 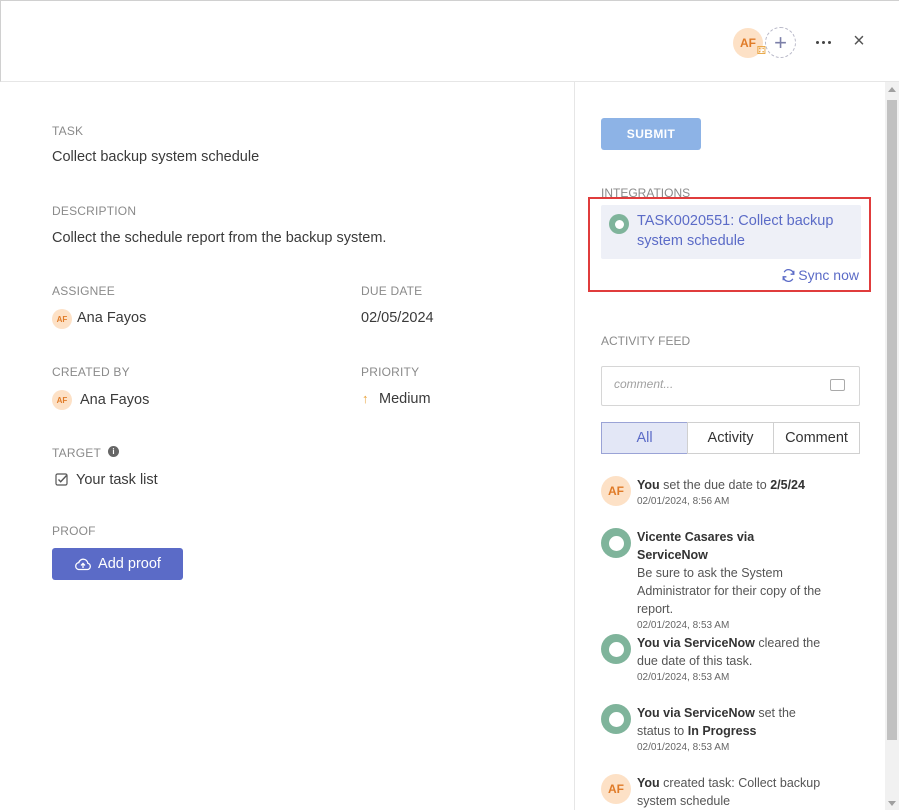 What do you see at coordinates (788, 275) in the screenshot?
I see `refresh-icon` at bounding box center [788, 275].